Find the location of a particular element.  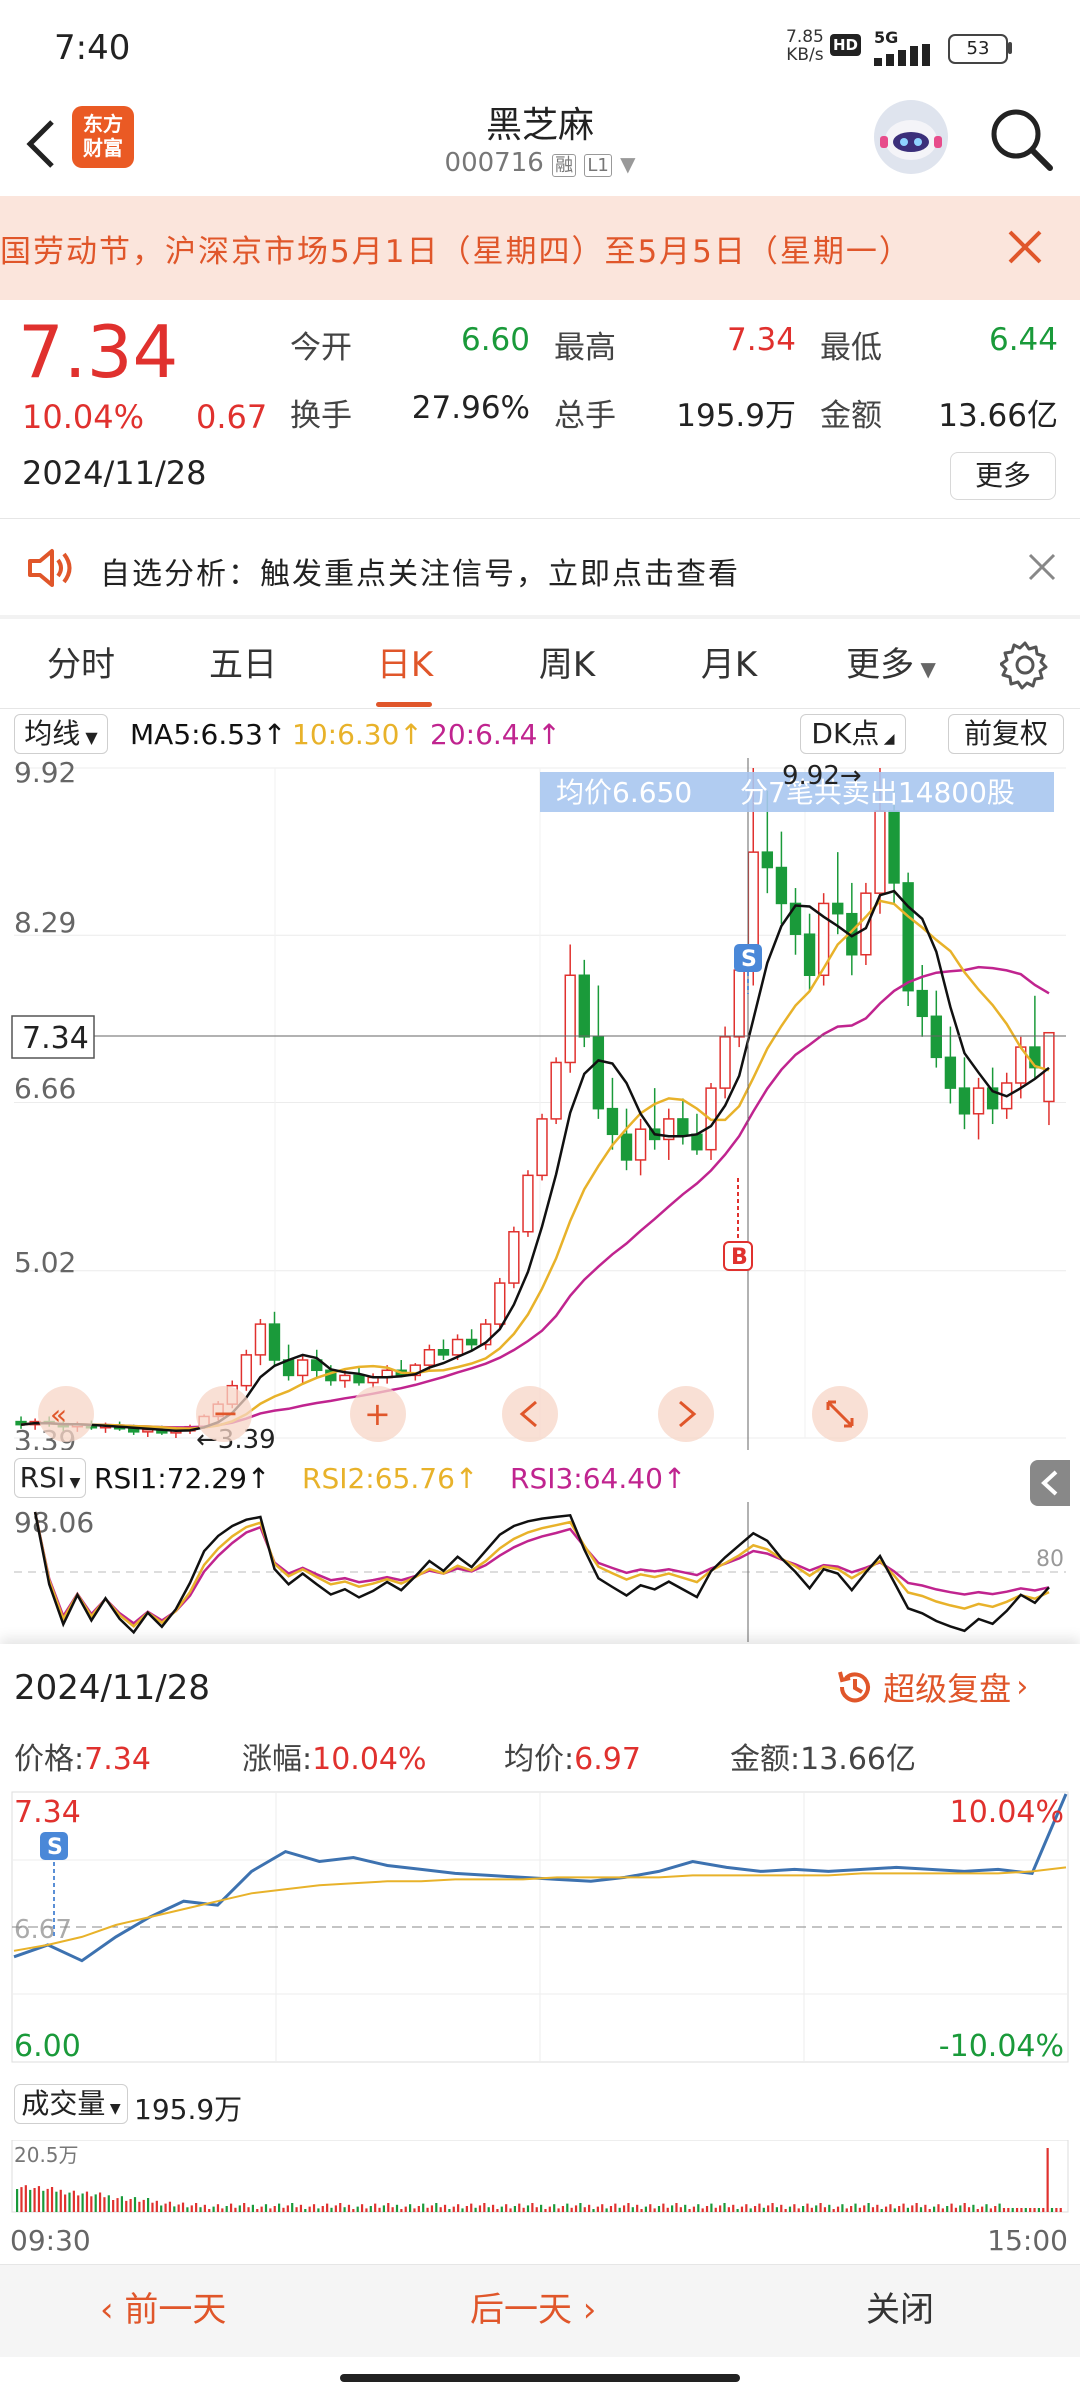

collapse-panel-button is located at coordinates (1050, 1483).